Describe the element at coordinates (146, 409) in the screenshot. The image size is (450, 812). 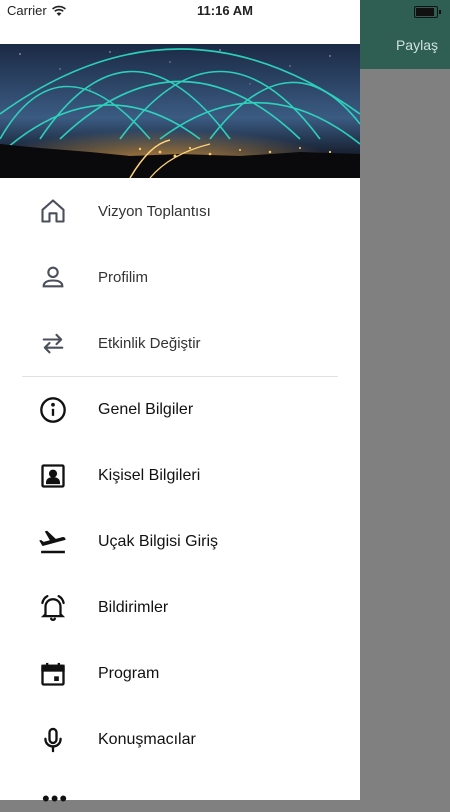
I see `menu-item-label: Genel Bilgiler` at that location.